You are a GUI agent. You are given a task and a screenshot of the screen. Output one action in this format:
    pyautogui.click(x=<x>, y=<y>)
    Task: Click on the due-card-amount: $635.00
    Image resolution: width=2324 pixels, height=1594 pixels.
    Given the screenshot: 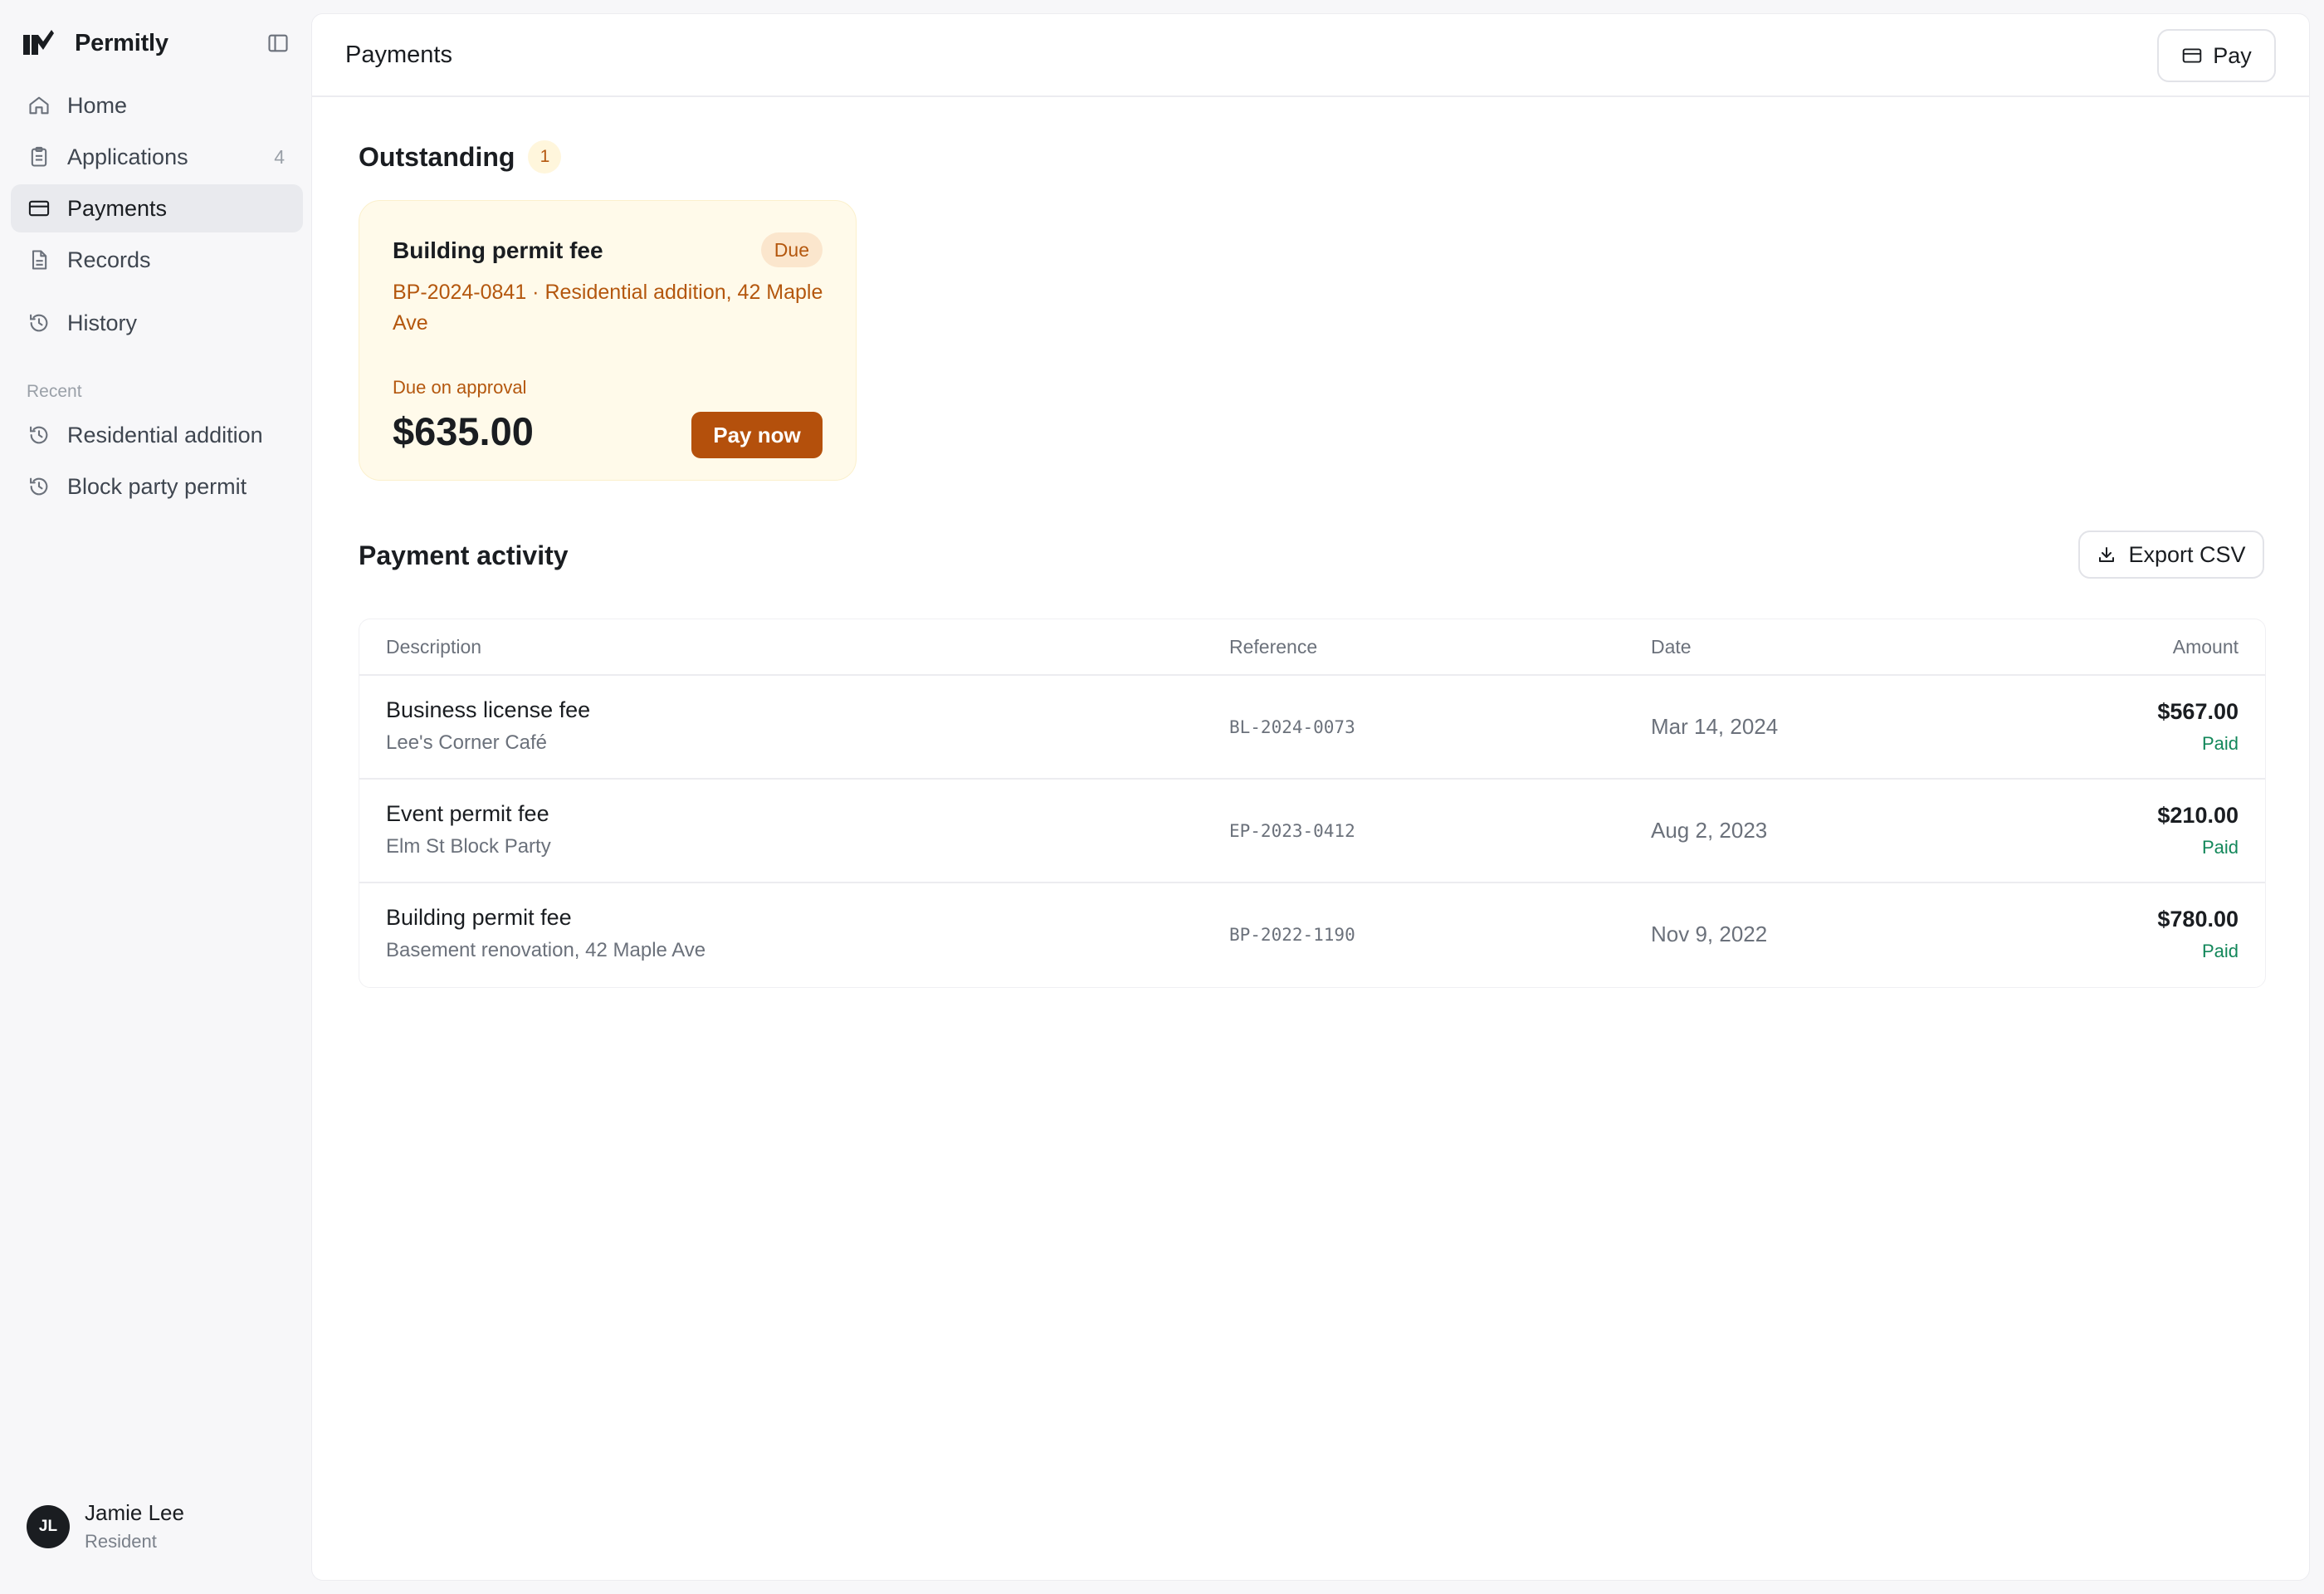 What is the action you would take?
    pyautogui.click(x=464, y=431)
    